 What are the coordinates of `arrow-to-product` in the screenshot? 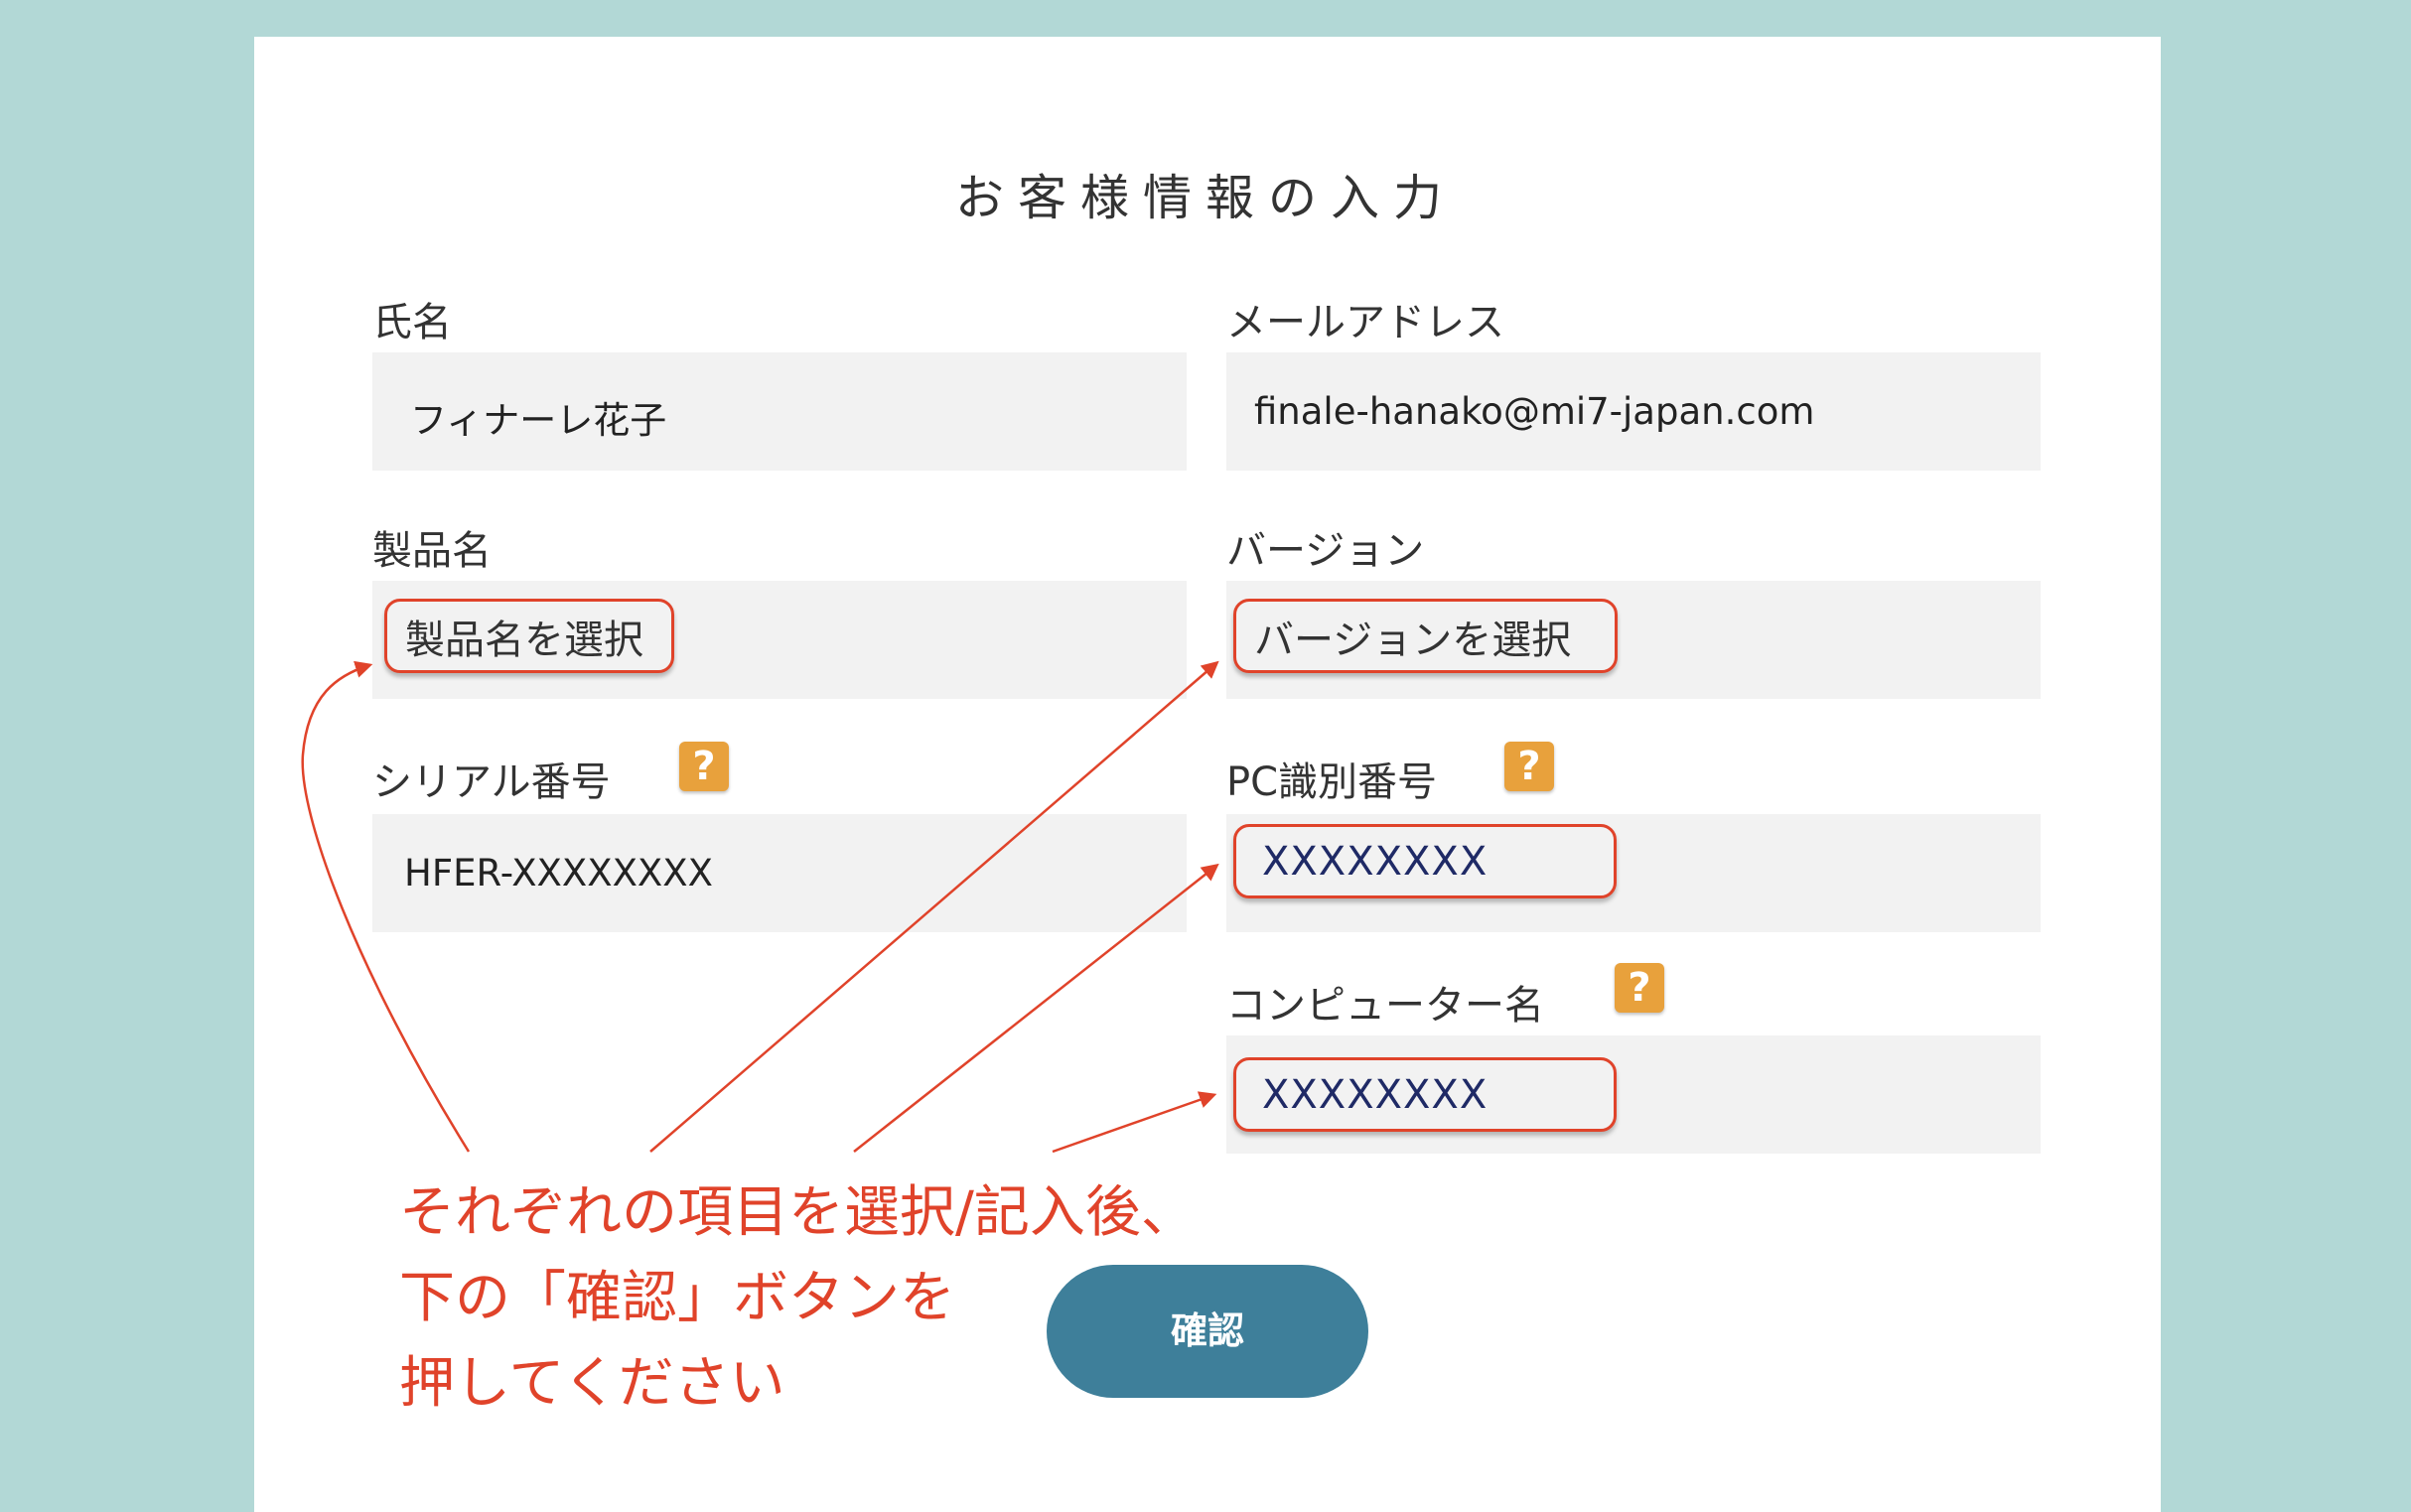 It's located at (386, 907).